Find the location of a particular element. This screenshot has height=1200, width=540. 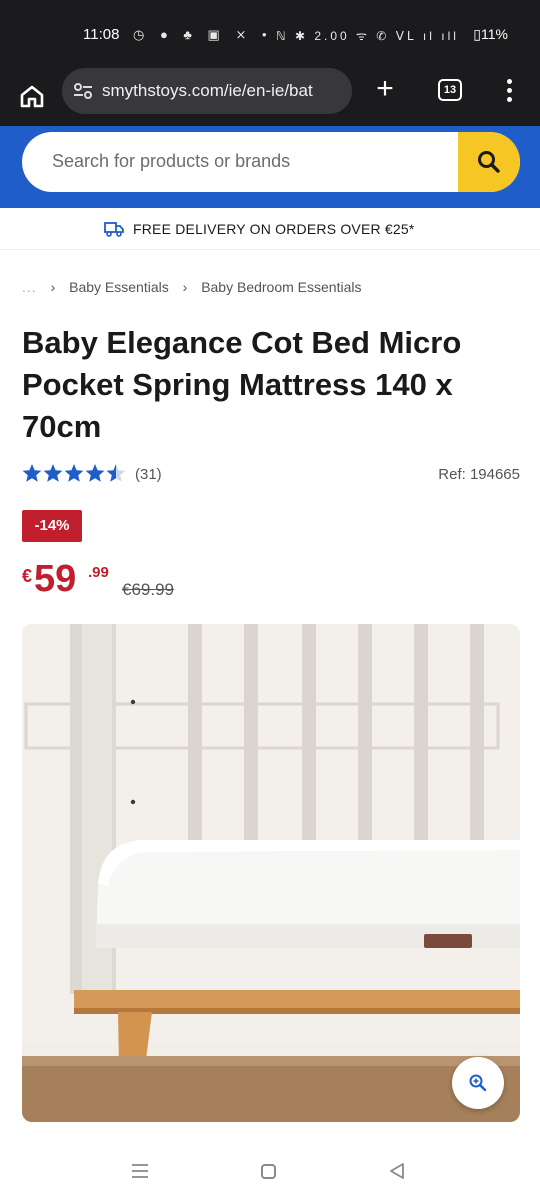

price-currency: € is located at coordinates (27, 576).